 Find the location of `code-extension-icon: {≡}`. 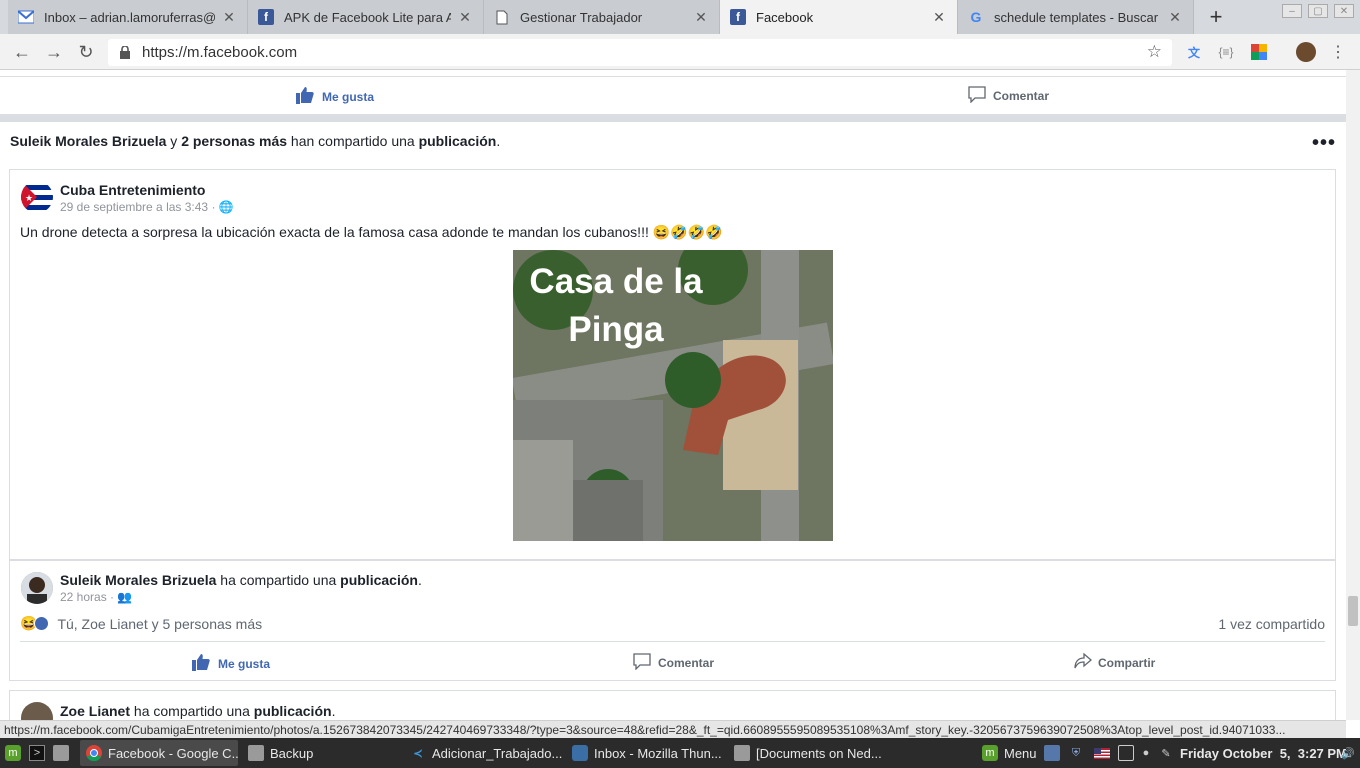

code-extension-icon: {≡} is located at coordinates (1226, 52).